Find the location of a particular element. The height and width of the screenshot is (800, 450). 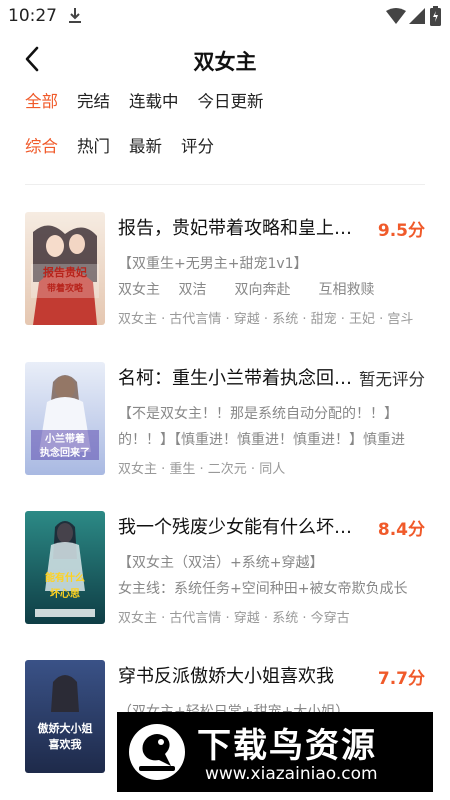

book-tags: 双女主 · 重生 · 二次元 · 同人 is located at coordinates (202, 469).